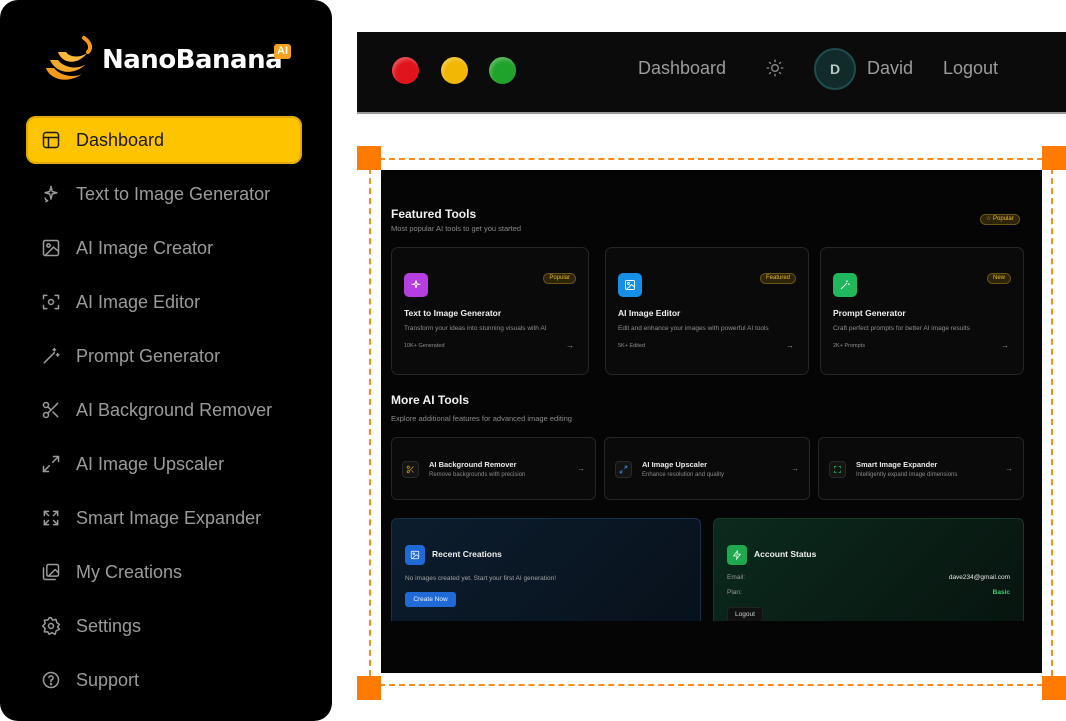  Describe the element at coordinates (777, 278) in the screenshot. I see `card-tag: Featured` at that location.